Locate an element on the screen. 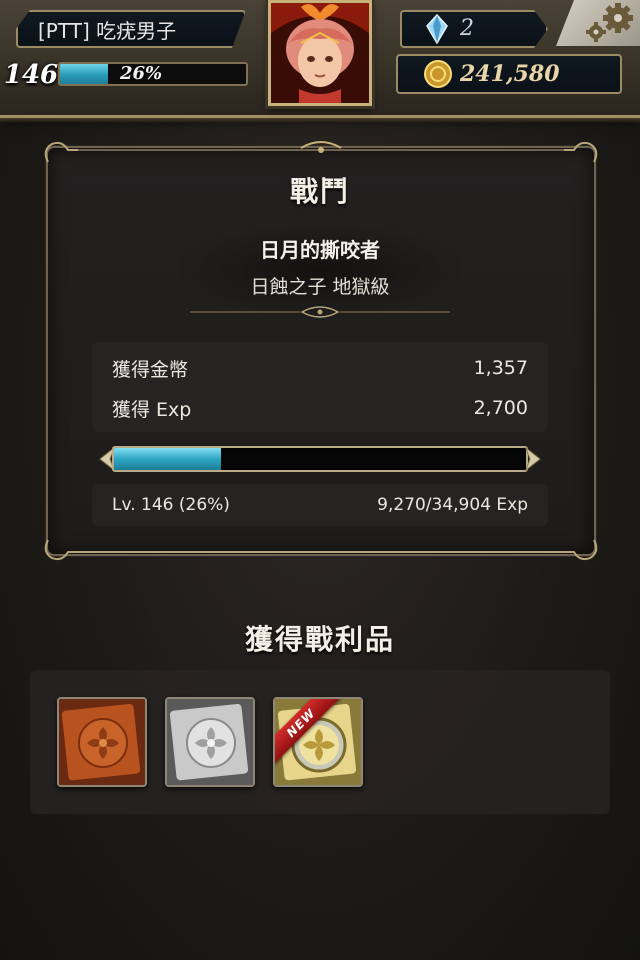 Image resolution: width=640 pixels, height=960 pixels. bar-right-cap-icon is located at coordinates (532, 459).